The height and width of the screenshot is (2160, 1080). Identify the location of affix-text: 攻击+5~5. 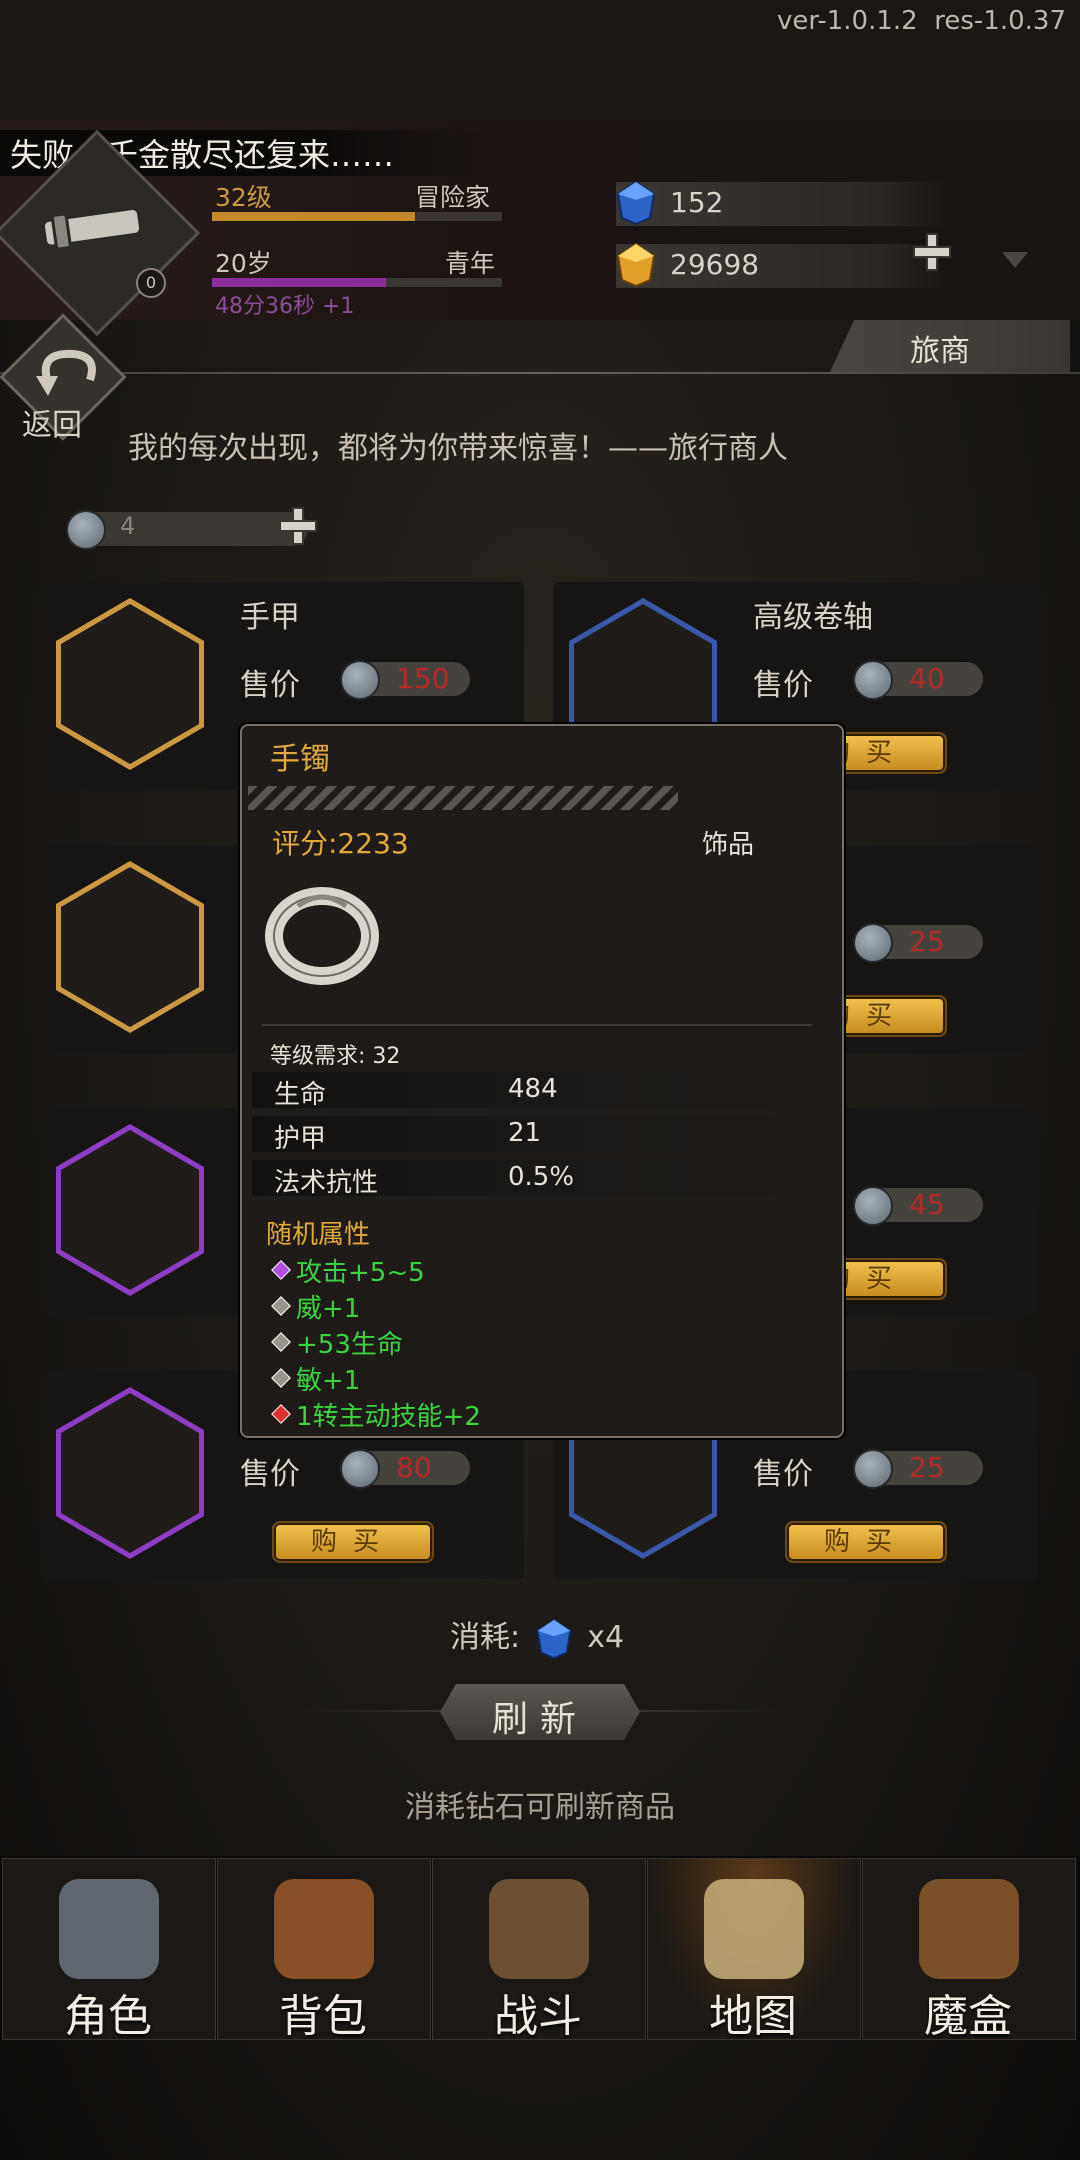
(360, 1273).